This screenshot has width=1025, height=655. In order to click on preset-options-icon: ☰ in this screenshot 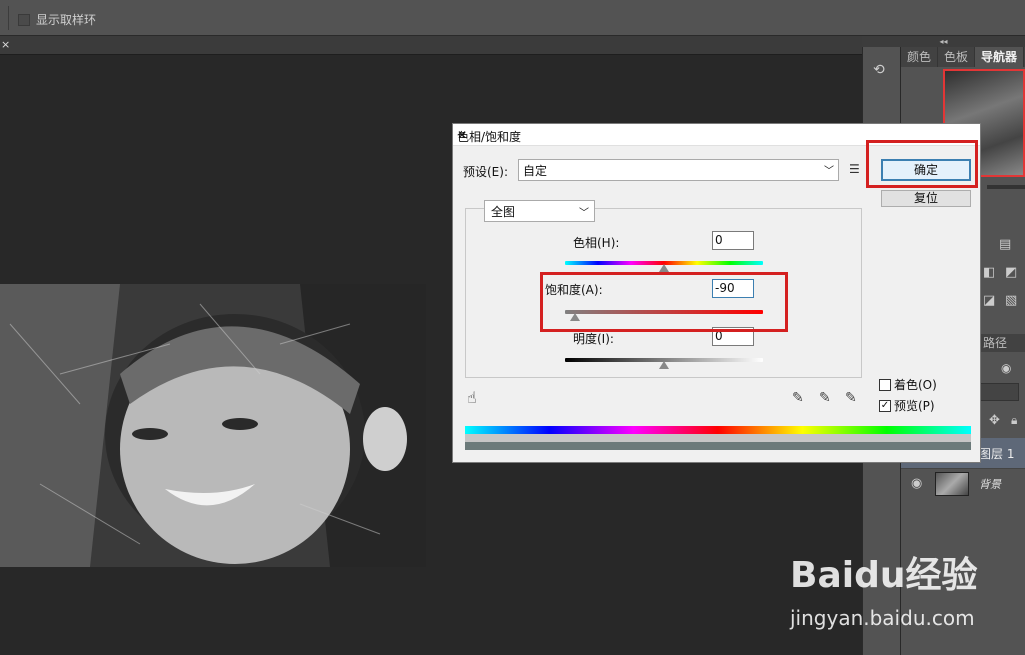, I will do `click(854, 169)`.